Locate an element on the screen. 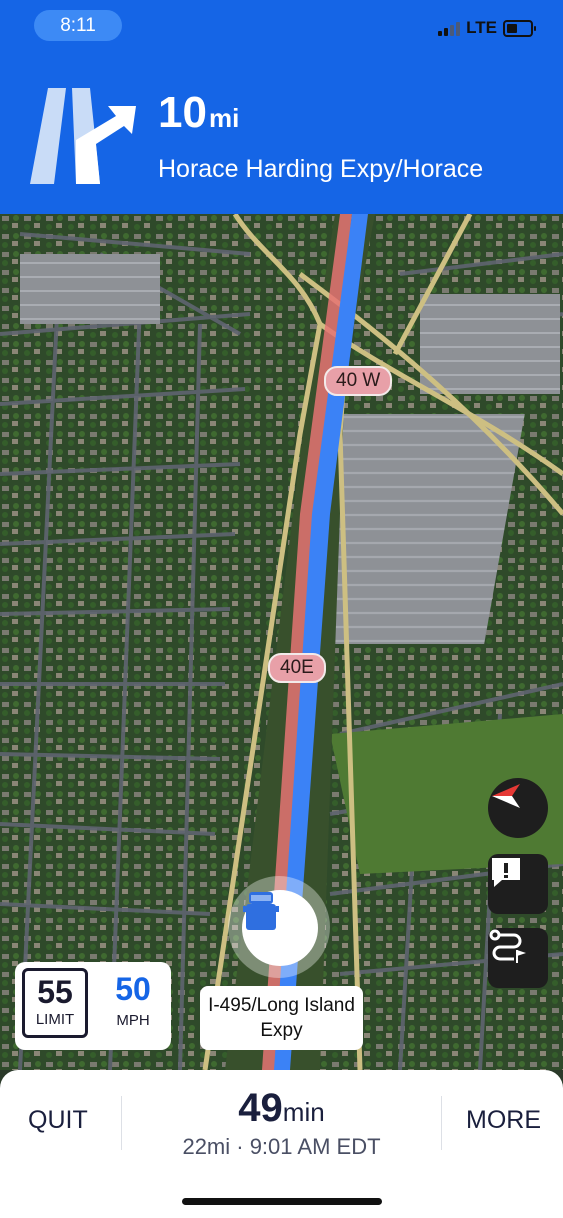  exit-right-arrow-icon is located at coordinates (84, 137).